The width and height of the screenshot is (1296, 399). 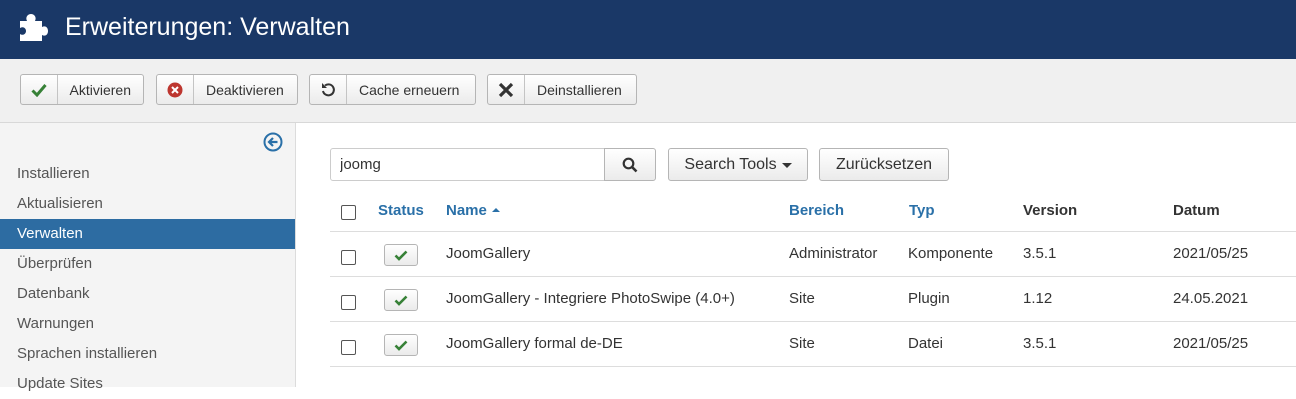 I want to click on sidebar-item-manage: Verwalten, so click(x=147, y=234).